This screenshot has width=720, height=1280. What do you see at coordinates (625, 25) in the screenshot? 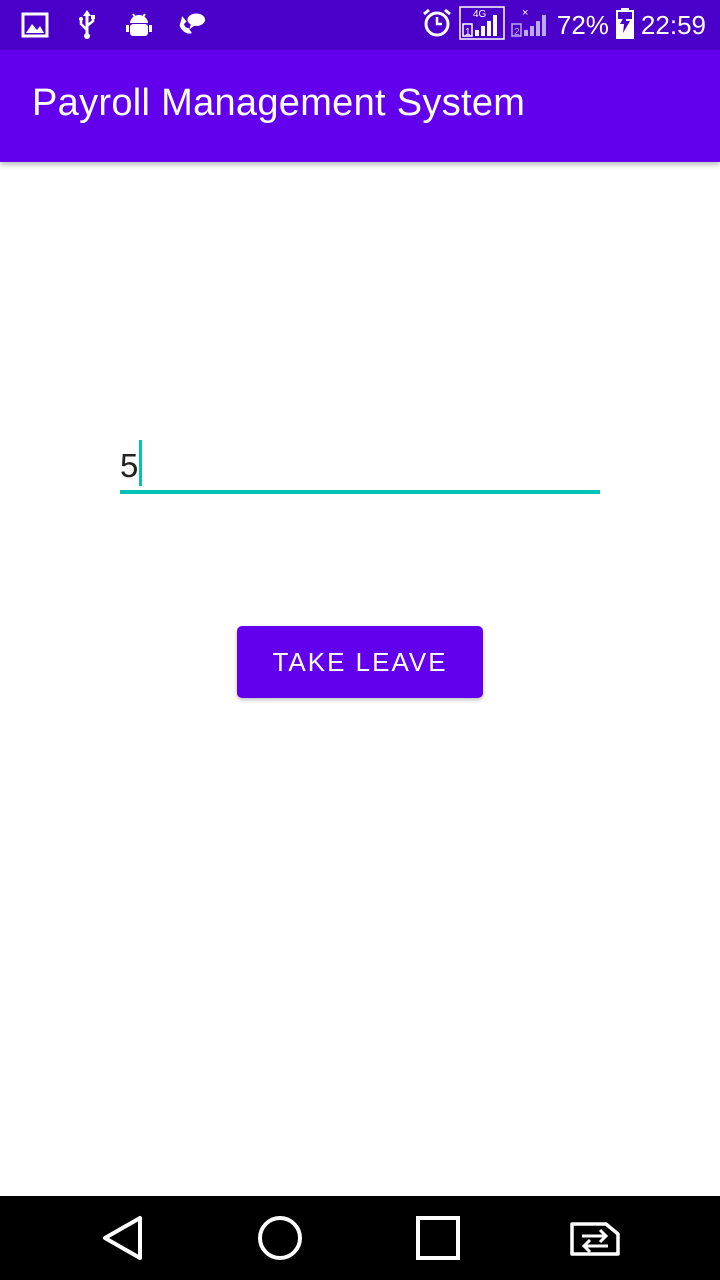
I see `battery-charging-icon` at bounding box center [625, 25].